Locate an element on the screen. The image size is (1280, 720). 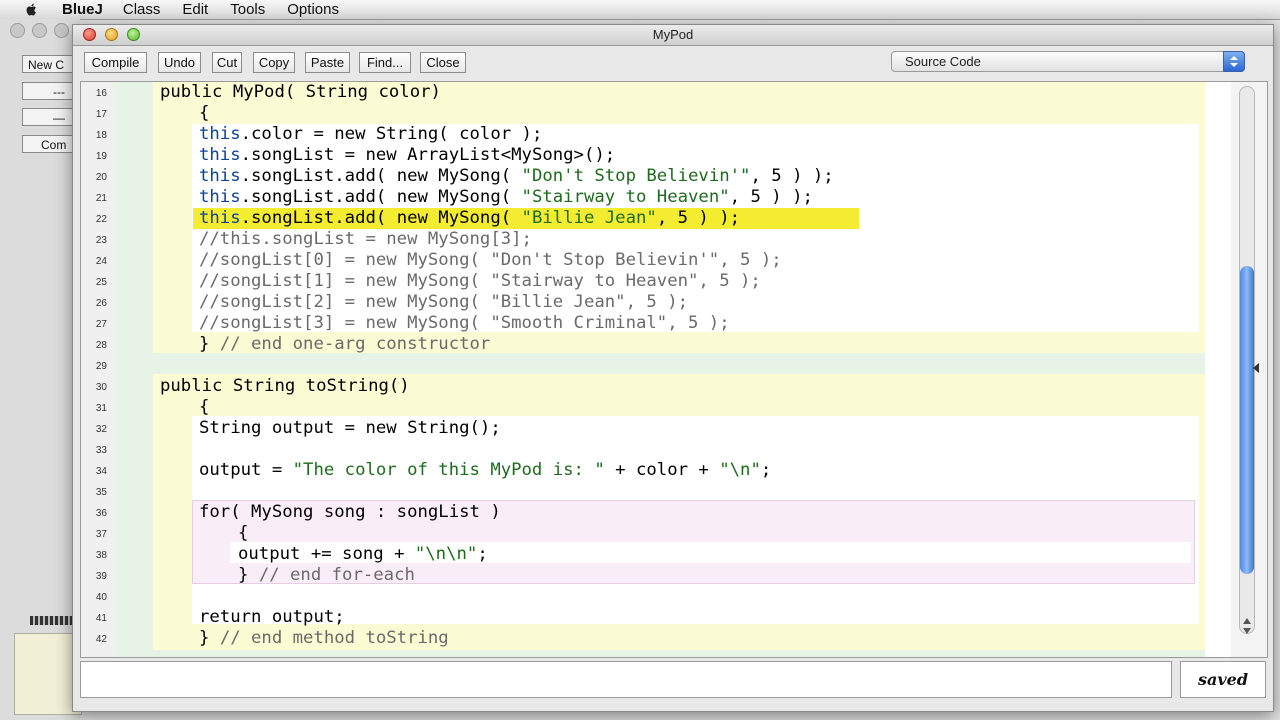
code-text: this.songList = new ArrayList<MySong>(); is located at coordinates (407, 155).